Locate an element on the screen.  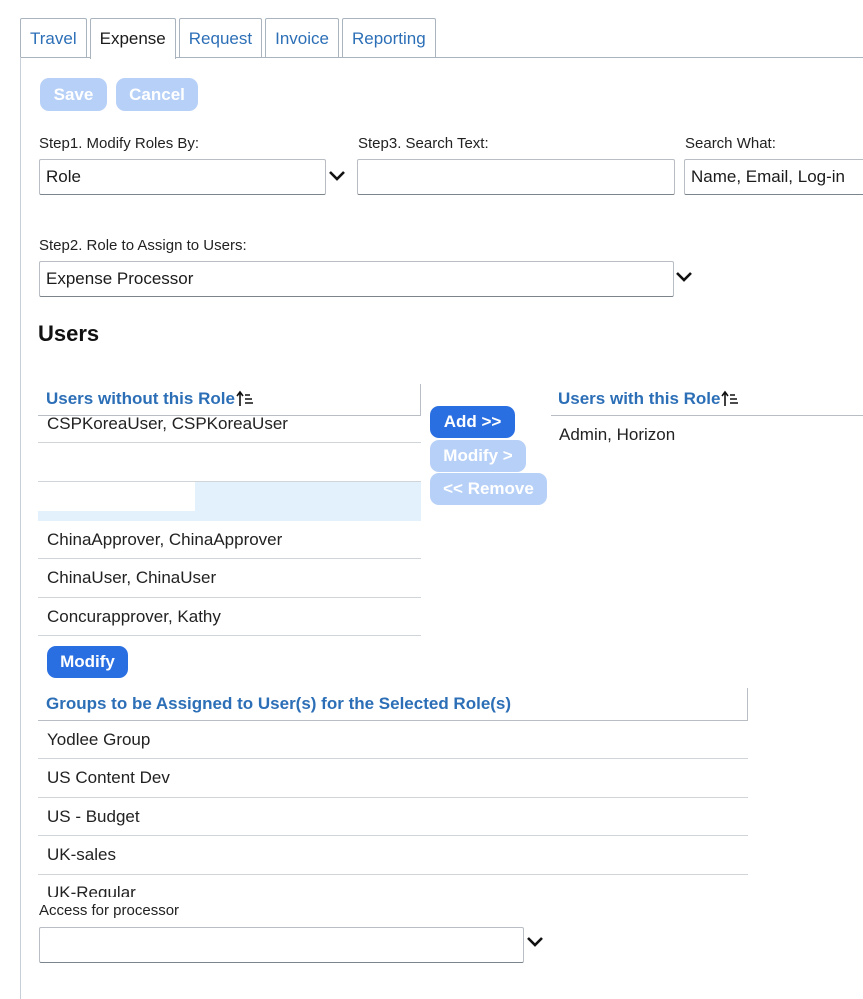
step2-label: Step2. Role to Assign to Users: is located at coordinates (143, 245).